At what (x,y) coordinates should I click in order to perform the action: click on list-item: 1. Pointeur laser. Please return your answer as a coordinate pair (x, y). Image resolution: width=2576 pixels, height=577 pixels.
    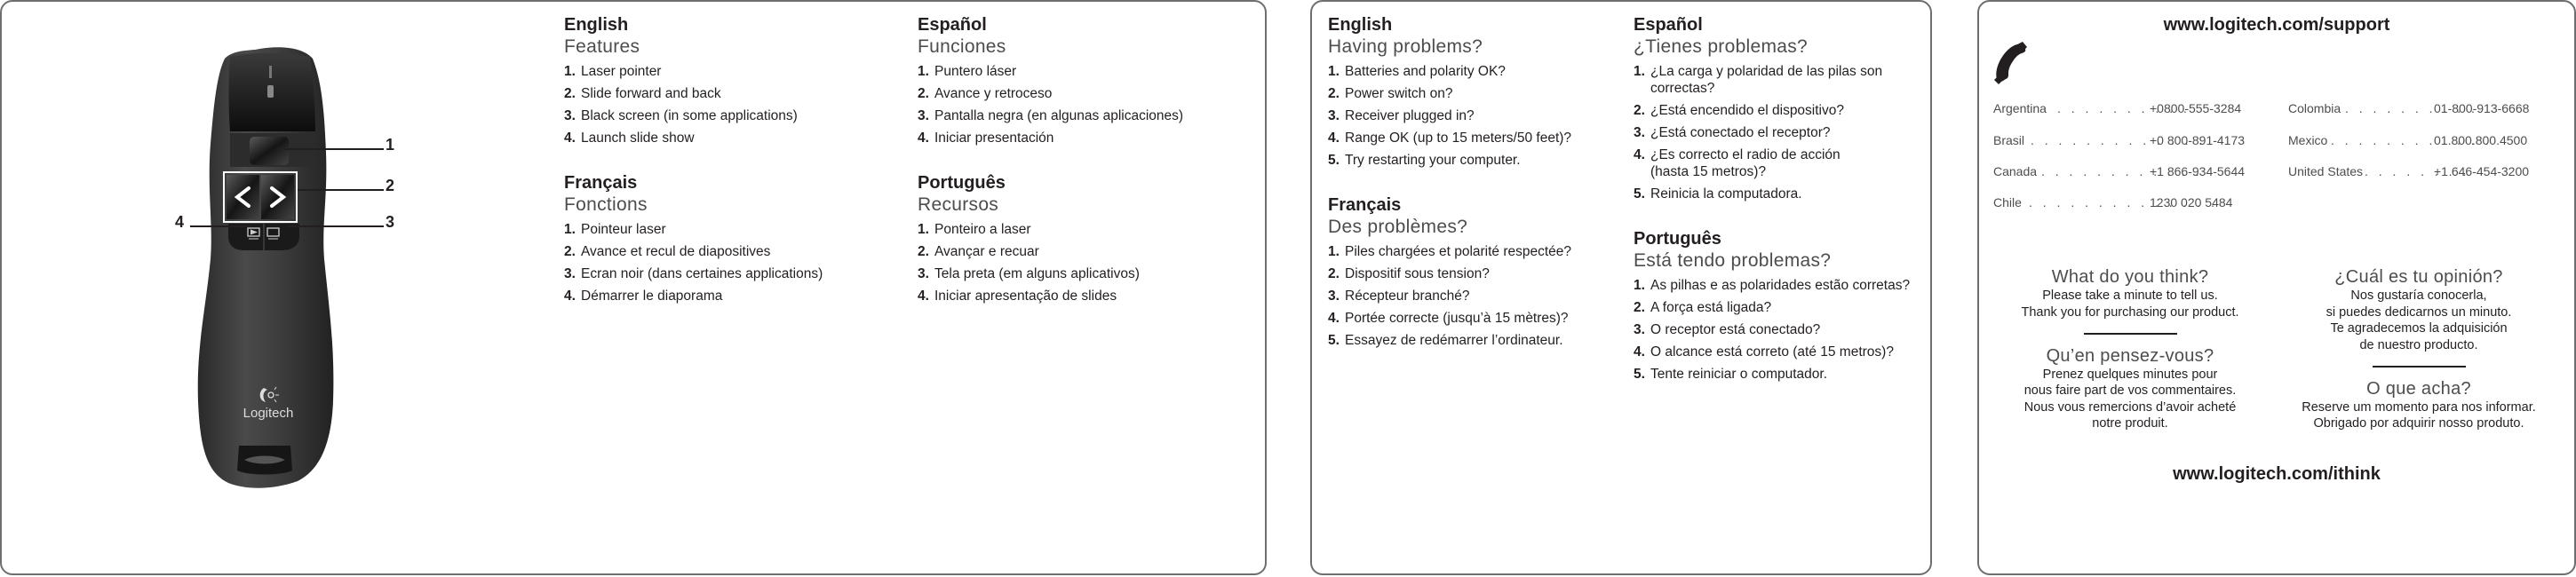
    Looking at the image, I should click on (615, 229).